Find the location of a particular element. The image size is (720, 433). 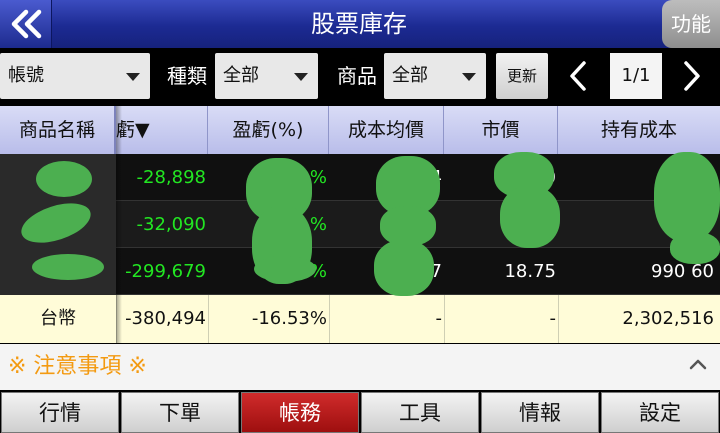

frozen-column-shadow is located at coordinates (119, 225).